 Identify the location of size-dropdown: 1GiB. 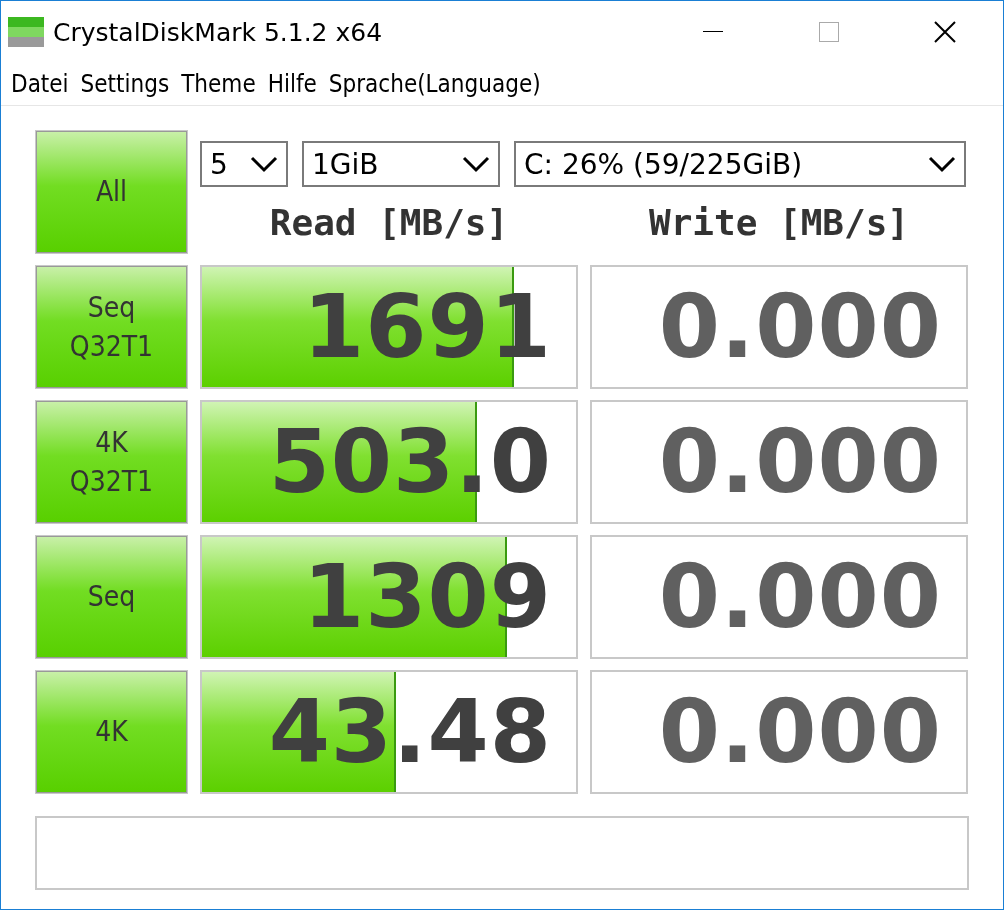
(401, 164).